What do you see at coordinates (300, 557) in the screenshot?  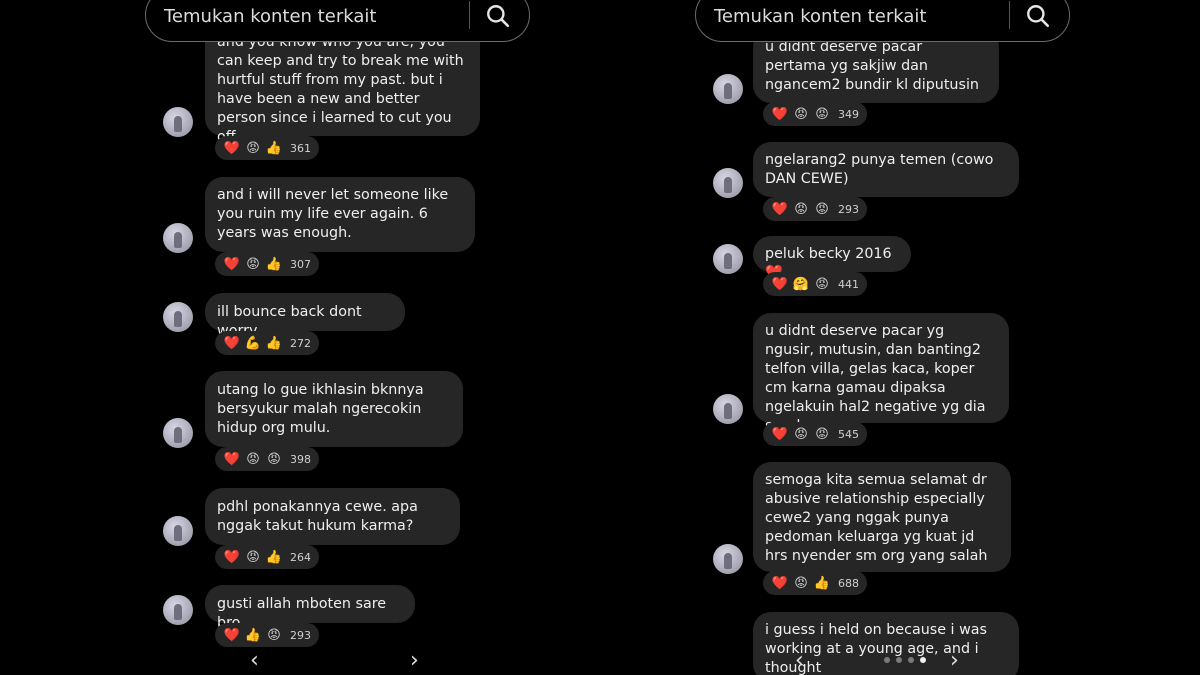 I see `reaction-count: 264` at bounding box center [300, 557].